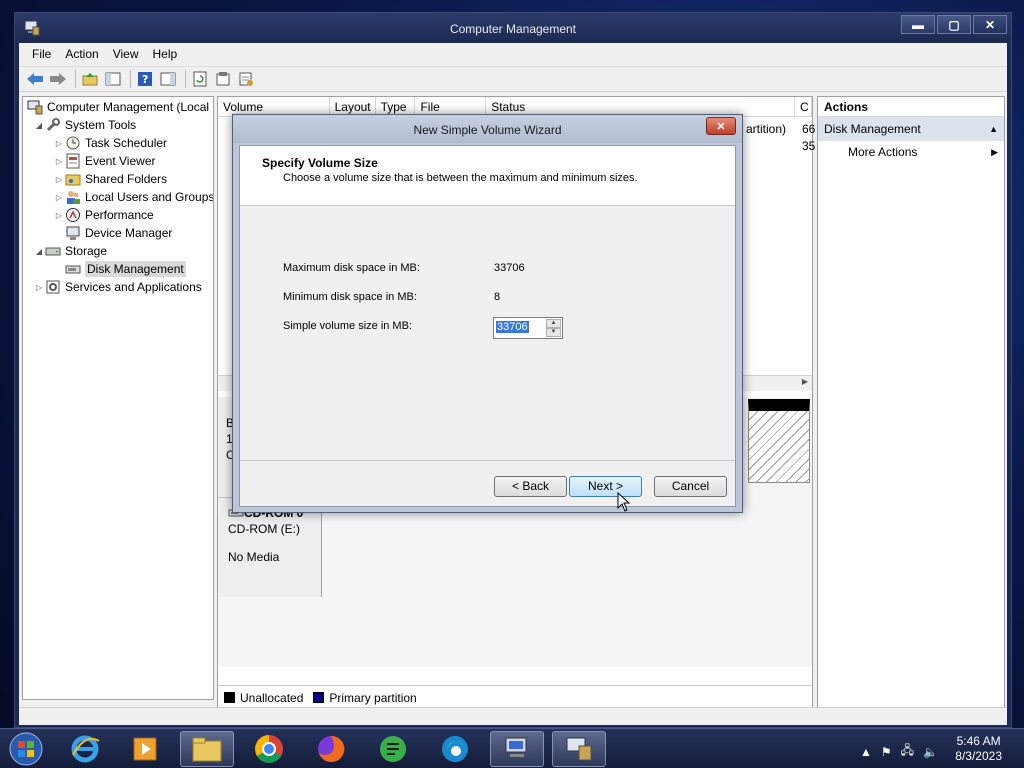 The image size is (1024, 768). I want to click on taskbar-internet-explorer, so click(85, 749).